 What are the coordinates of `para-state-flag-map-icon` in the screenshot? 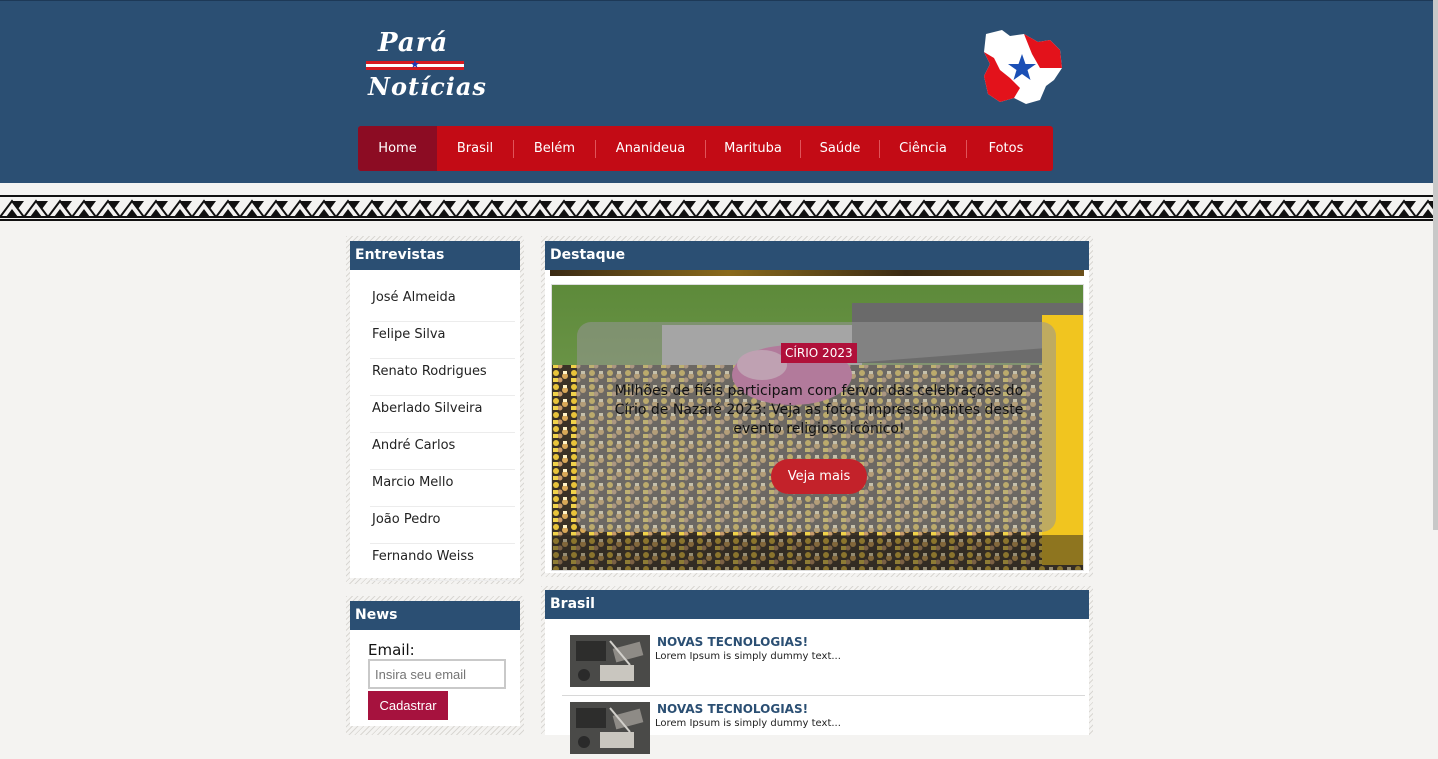 It's located at (1023, 67).